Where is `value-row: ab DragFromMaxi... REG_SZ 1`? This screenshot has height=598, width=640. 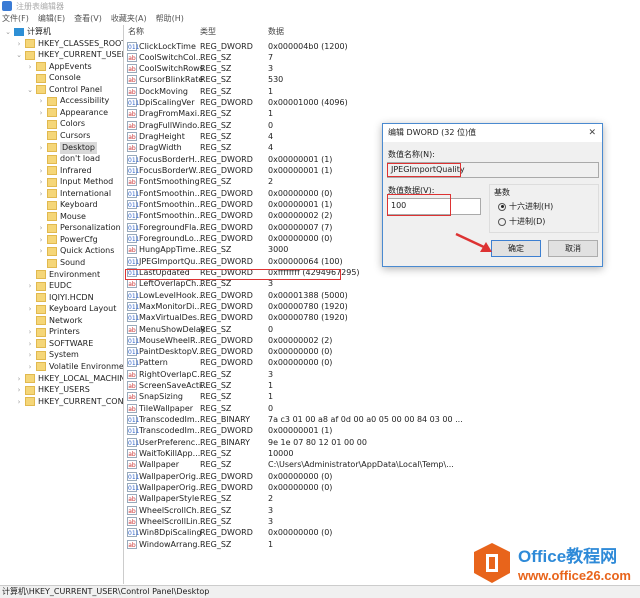
value-row: ab DragFromMaxi... REG_SZ 1 is located at coordinates (382, 113).